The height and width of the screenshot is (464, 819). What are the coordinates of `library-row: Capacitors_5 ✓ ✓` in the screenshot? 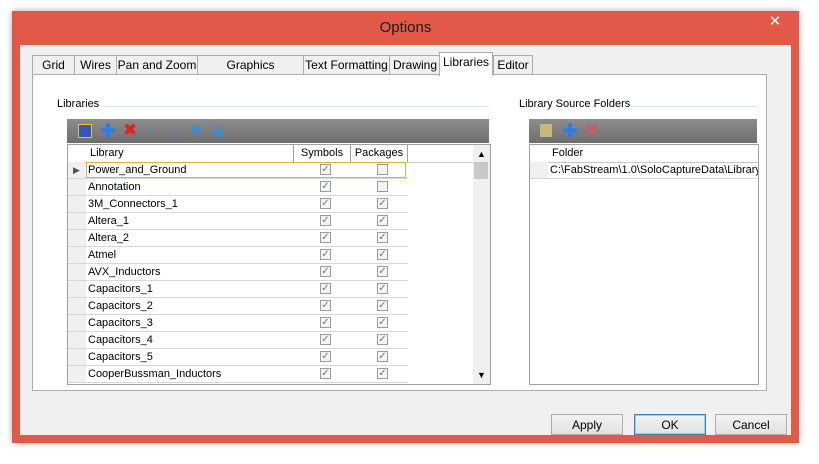 It's located at (247, 357).